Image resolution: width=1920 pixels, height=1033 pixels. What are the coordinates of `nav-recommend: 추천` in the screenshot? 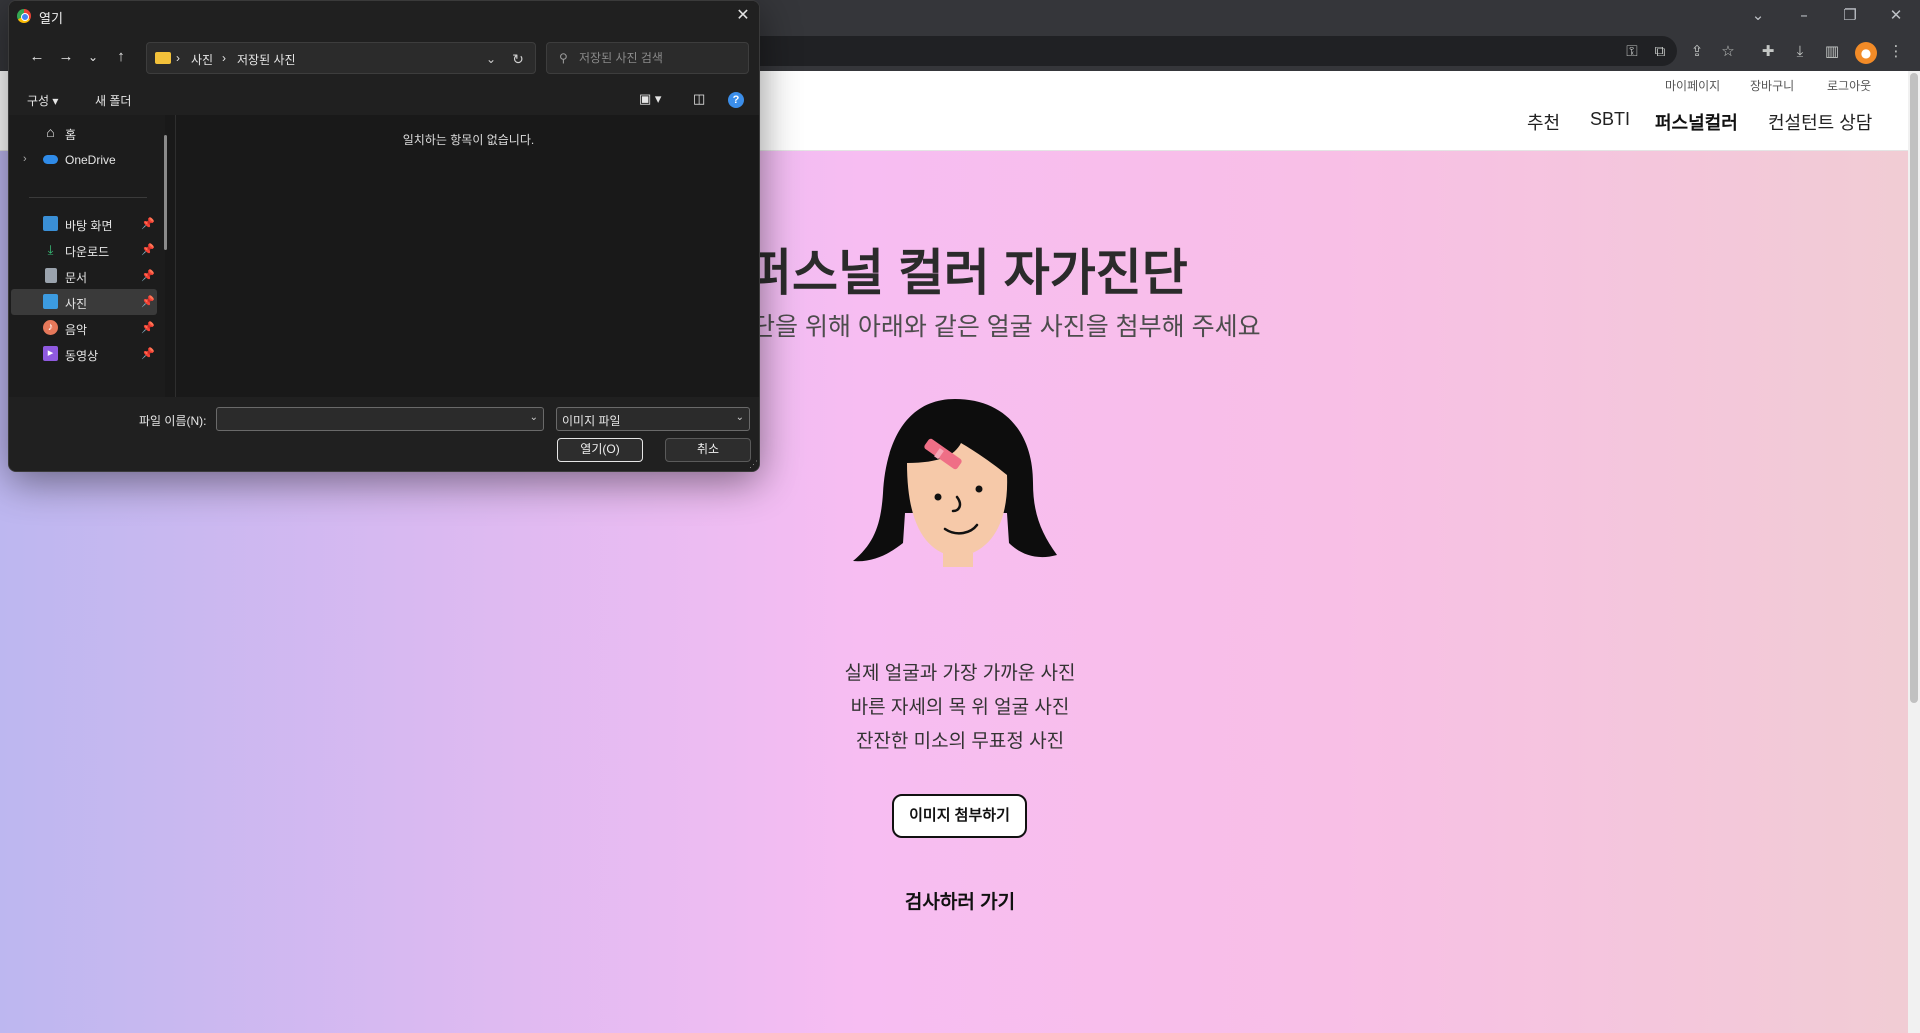 It's located at (1543, 122).